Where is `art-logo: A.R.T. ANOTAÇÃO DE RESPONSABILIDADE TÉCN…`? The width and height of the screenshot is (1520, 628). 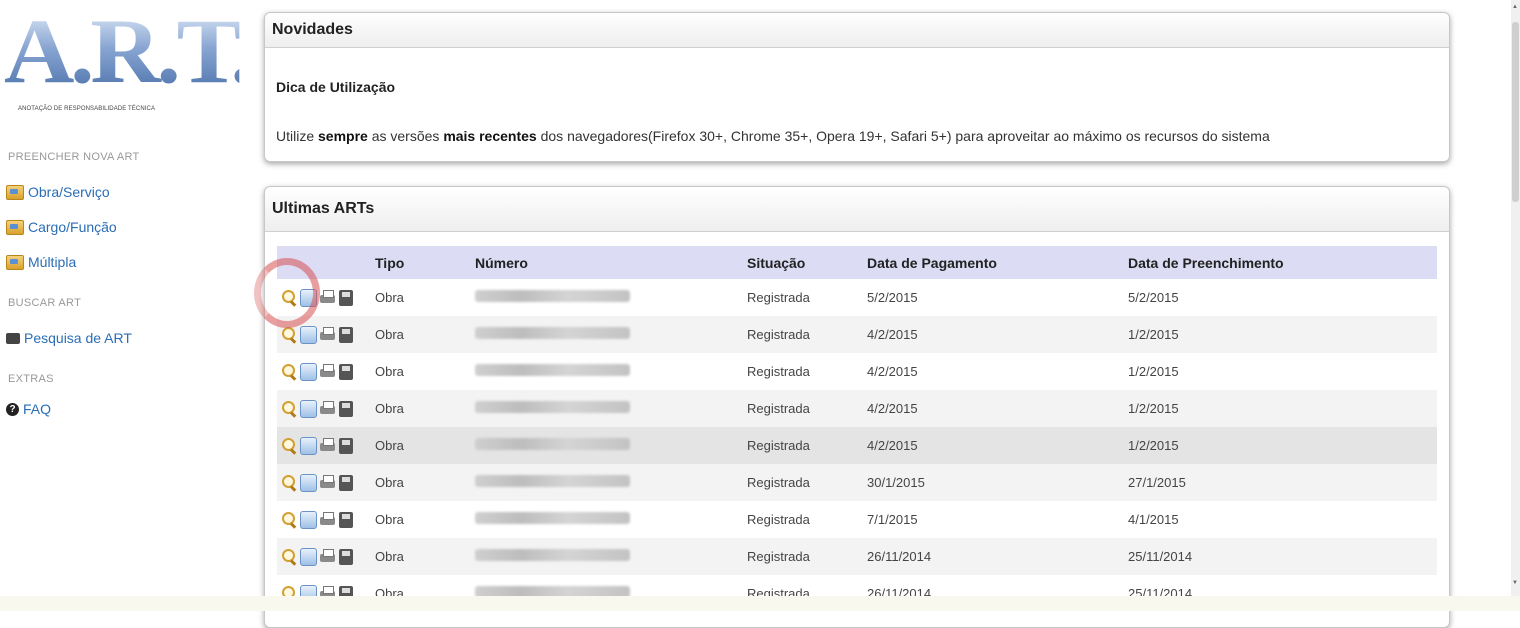 art-logo: A.R.T. ANOTAÇÃO DE RESPONSABILIDADE TÉCN… is located at coordinates (129, 58).